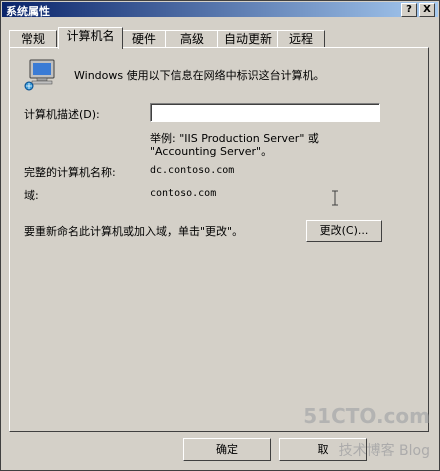  What do you see at coordinates (301, 39) in the screenshot?
I see `tab-remote: 远程` at bounding box center [301, 39].